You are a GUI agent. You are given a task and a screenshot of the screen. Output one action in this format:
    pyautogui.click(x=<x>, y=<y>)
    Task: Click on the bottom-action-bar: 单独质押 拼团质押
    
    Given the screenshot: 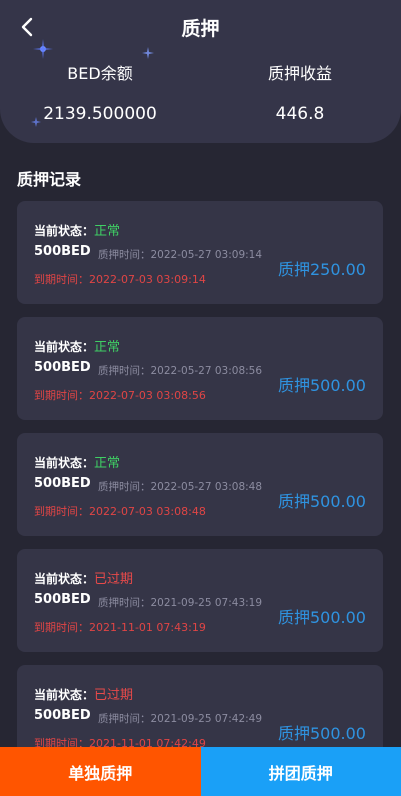 What is the action you would take?
    pyautogui.click(x=200, y=771)
    